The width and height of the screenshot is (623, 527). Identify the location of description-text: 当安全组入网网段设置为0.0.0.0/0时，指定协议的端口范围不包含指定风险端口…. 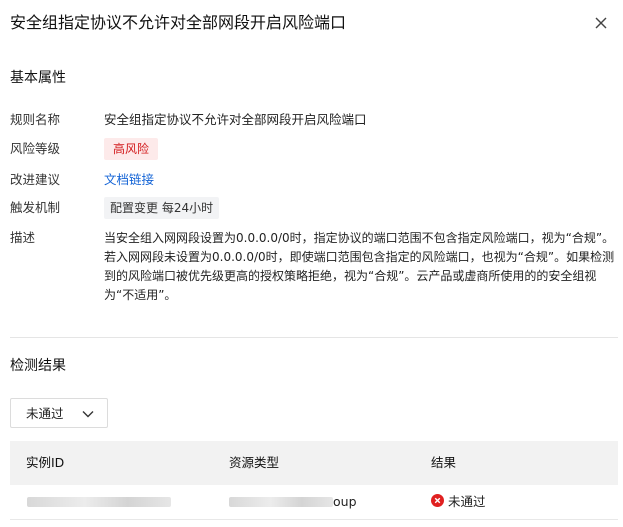
(359, 266).